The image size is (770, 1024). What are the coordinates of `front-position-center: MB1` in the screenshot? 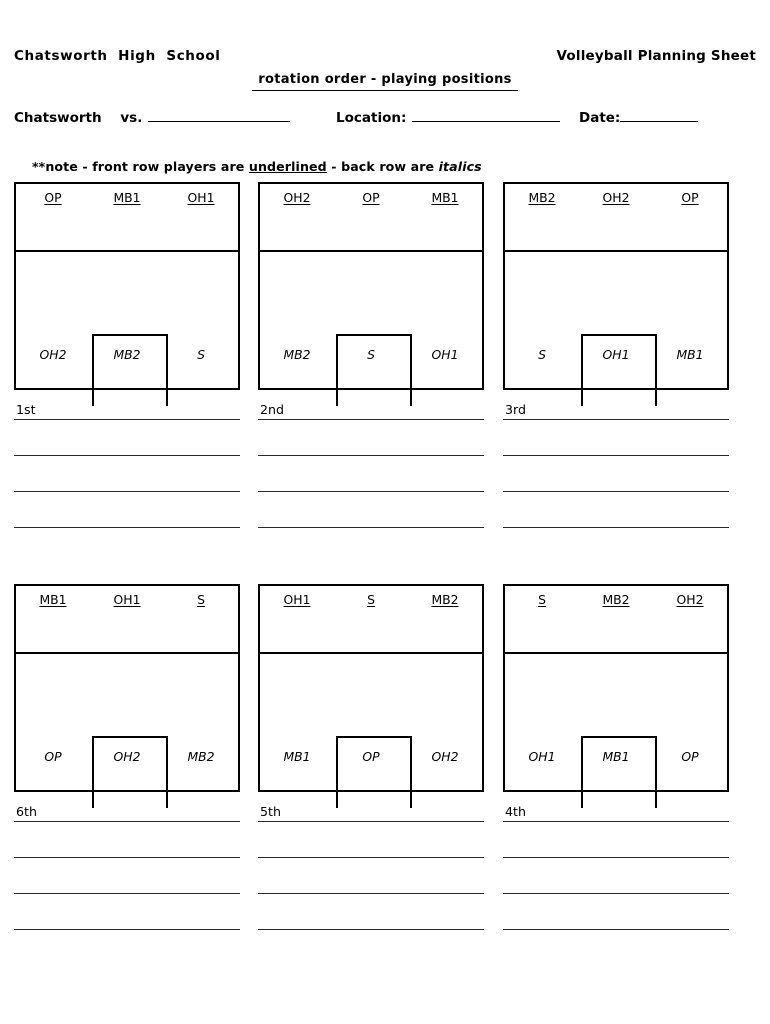 It's located at (127, 197).